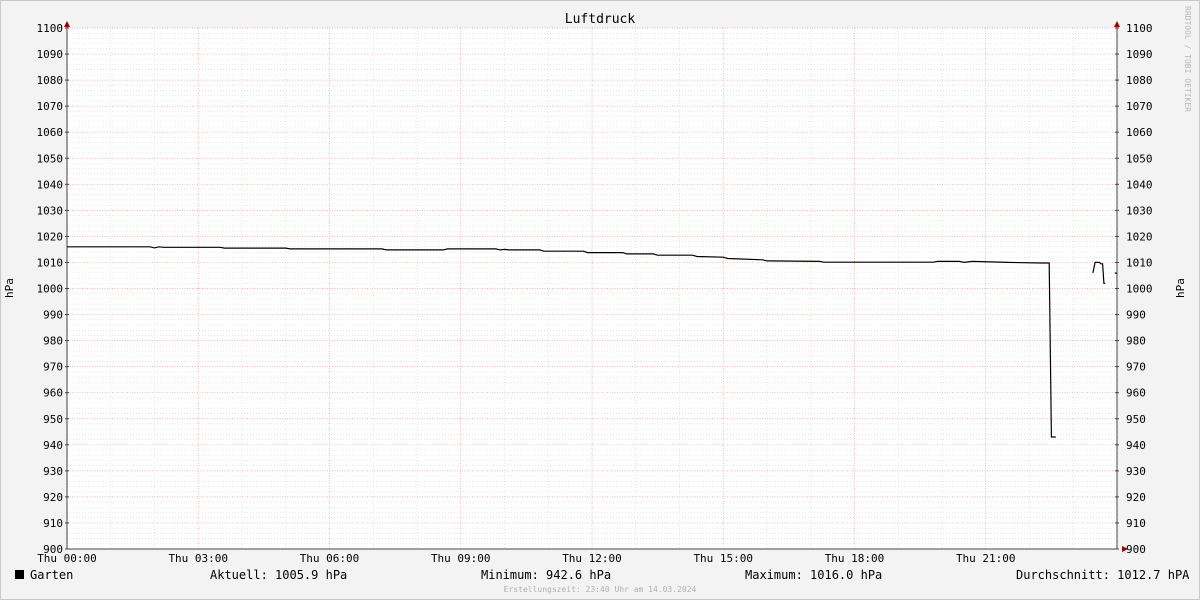 This screenshot has width=1200, height=600. Describe the element at coordinates (279, 575) in the screenshot. I see `legend-aktuell: Aktuell: 1005.9 hPa` at that location.